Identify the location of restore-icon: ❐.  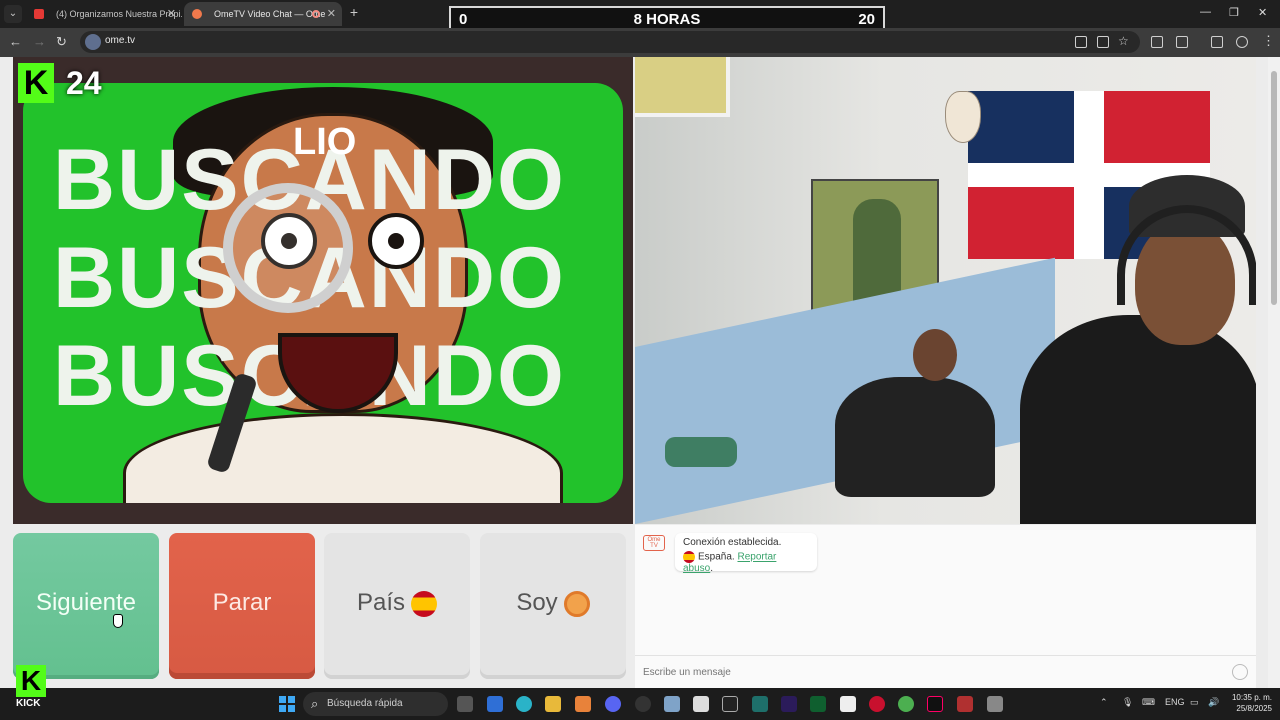
(1234, 12).